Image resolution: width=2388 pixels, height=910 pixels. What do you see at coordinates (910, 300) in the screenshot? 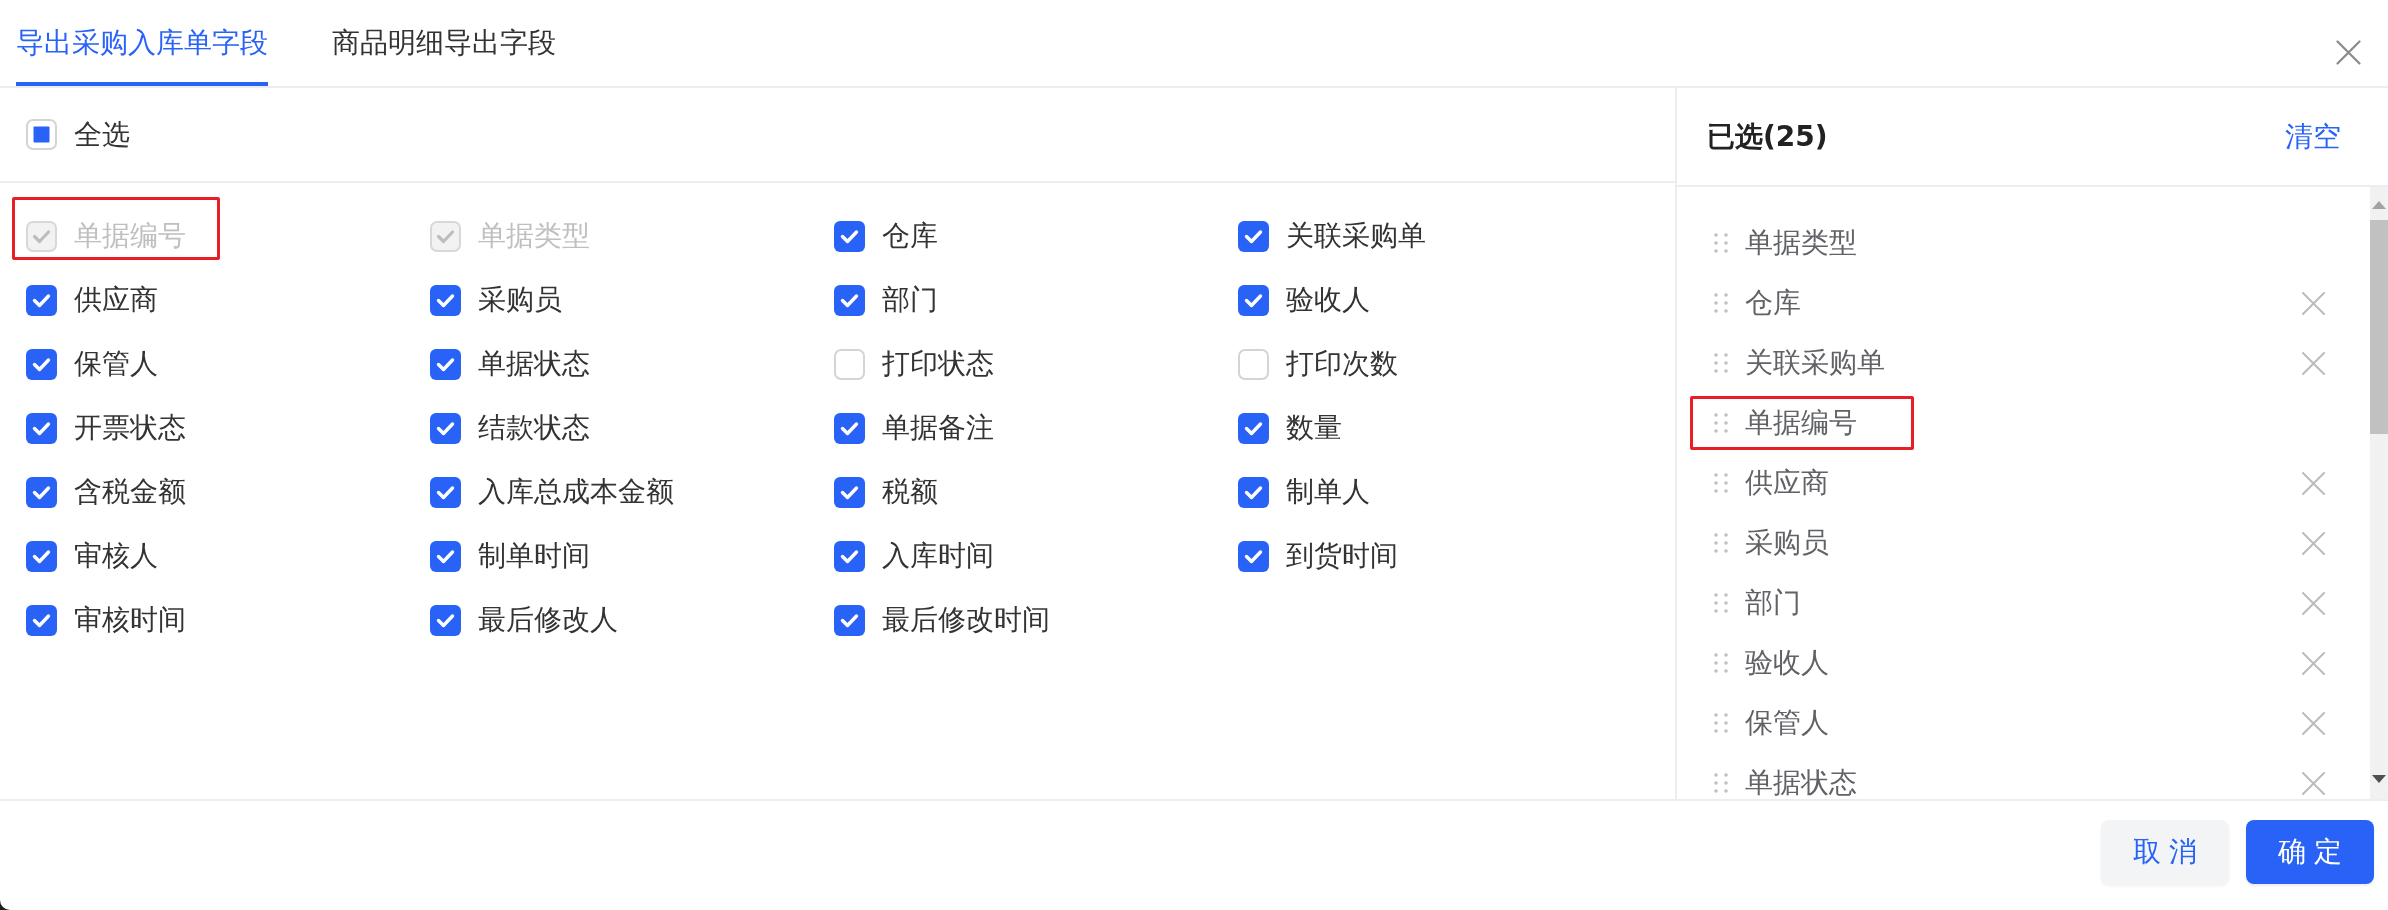
I see `checkbox-label: 部门` at bounding box center [910, 300].